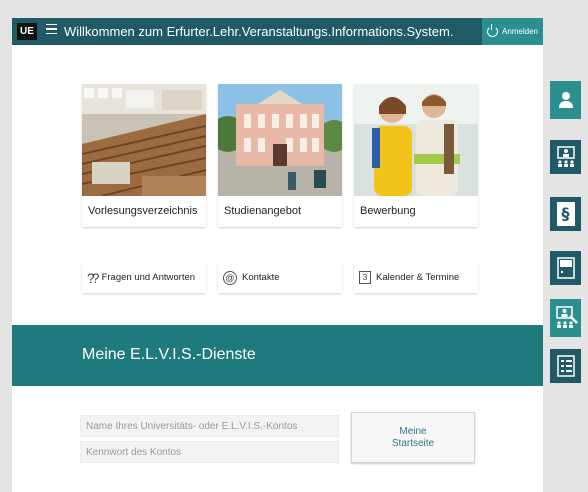  I want to click on tile-bewerbung: Bewerbung, so click(416, 155).